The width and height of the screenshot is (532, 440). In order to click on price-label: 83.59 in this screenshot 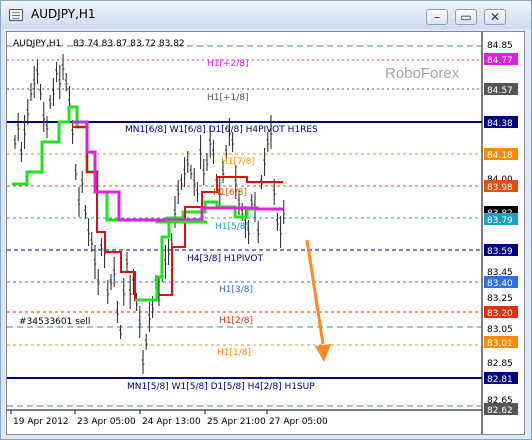, I will do `click(501, 250)`.